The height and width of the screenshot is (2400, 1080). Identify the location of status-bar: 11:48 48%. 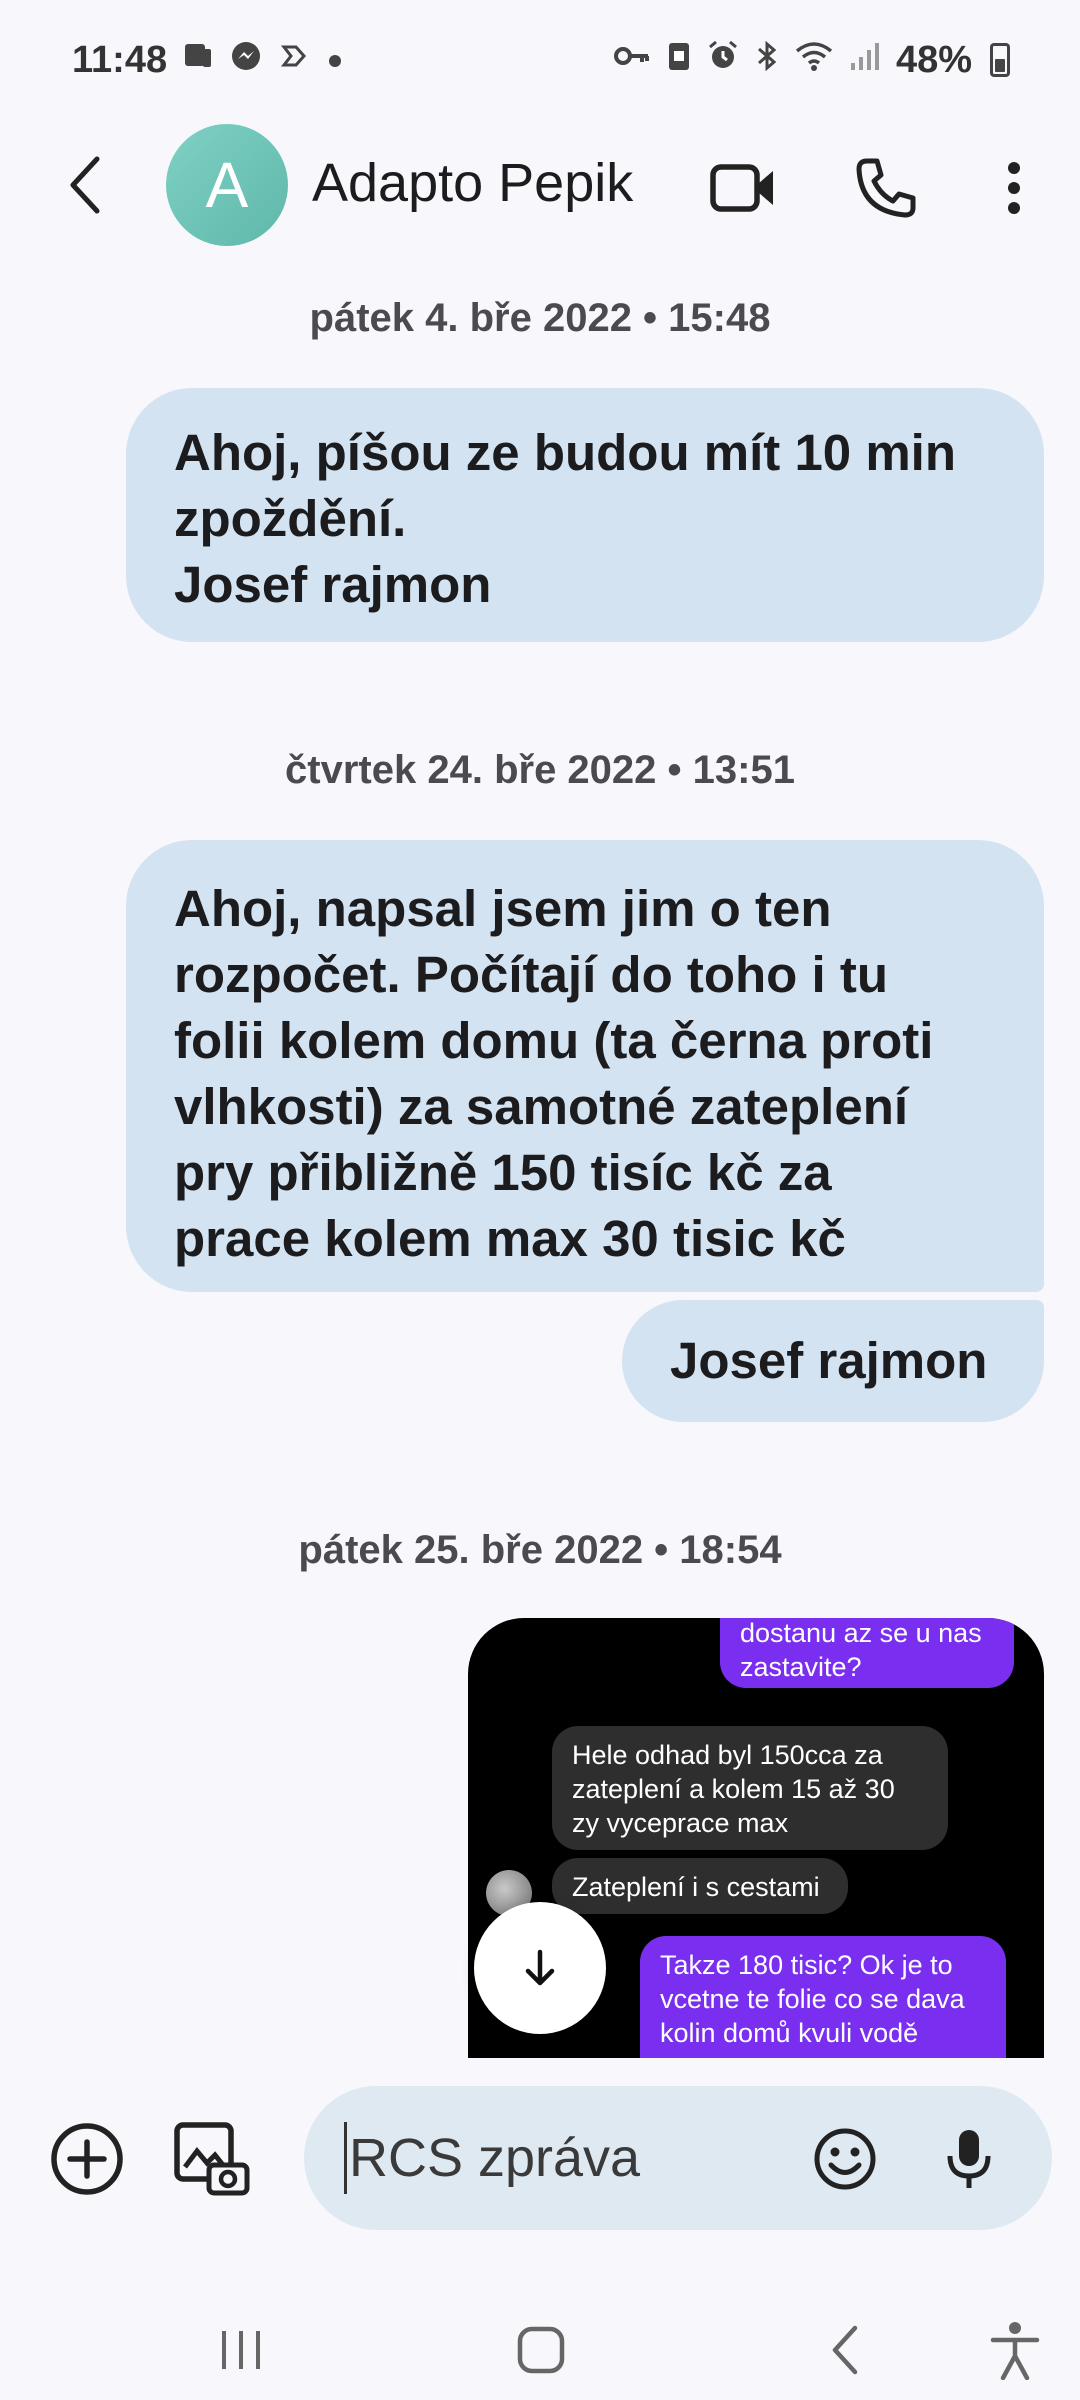
(540, 60).